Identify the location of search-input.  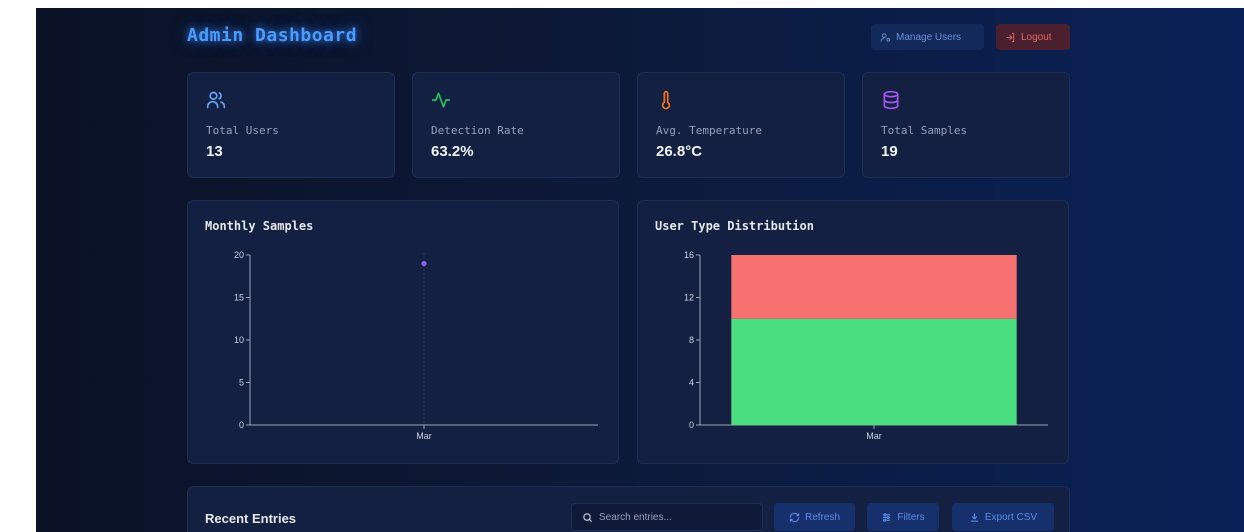
(674, 517).